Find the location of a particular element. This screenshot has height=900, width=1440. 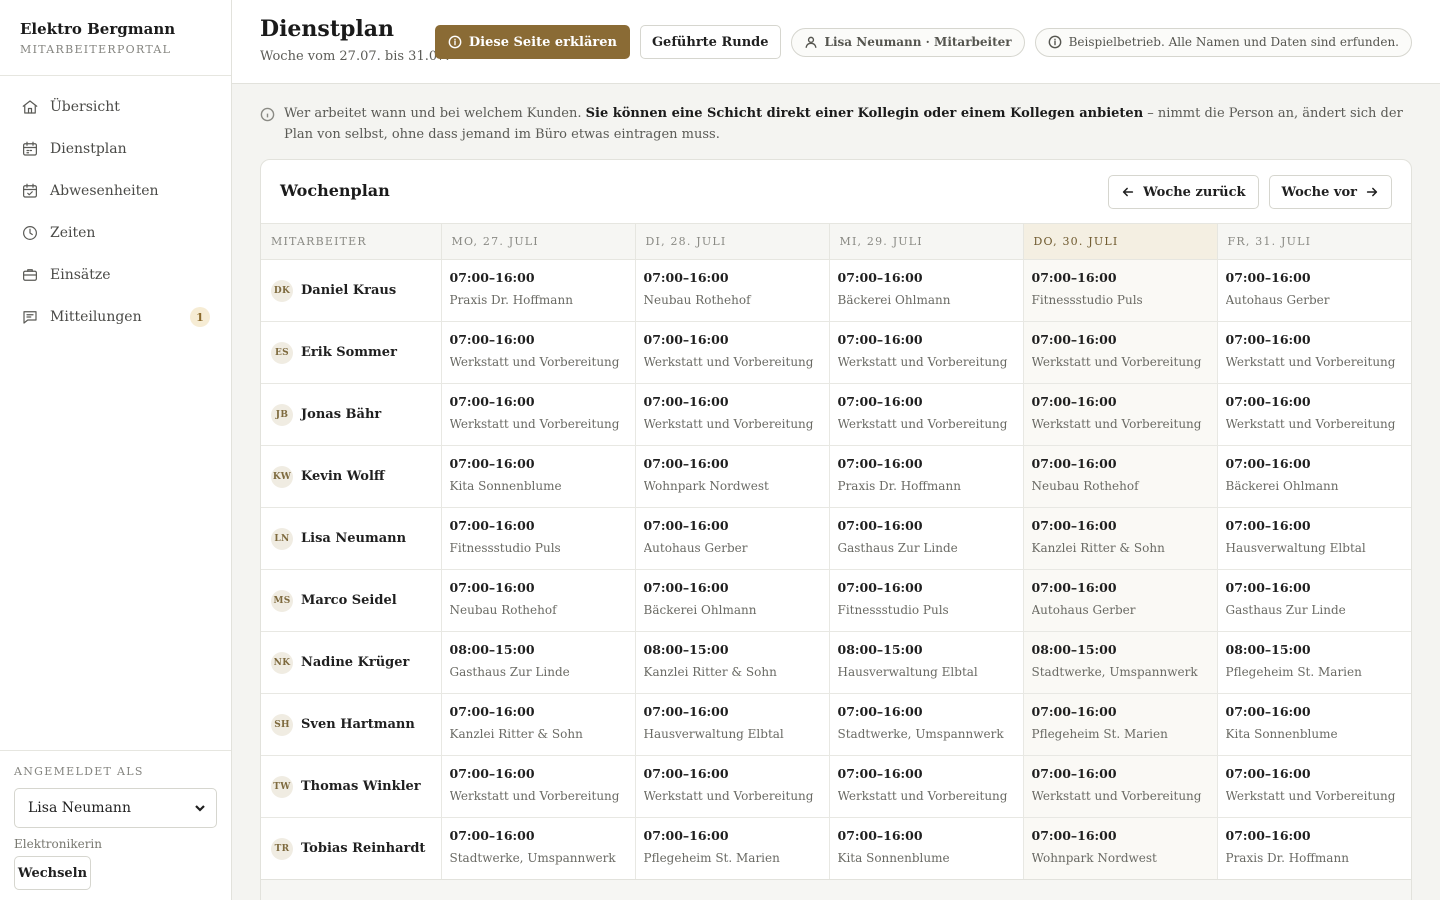

sidebar-item-zeiten: Zeiten is located at coordinates (115, 233).